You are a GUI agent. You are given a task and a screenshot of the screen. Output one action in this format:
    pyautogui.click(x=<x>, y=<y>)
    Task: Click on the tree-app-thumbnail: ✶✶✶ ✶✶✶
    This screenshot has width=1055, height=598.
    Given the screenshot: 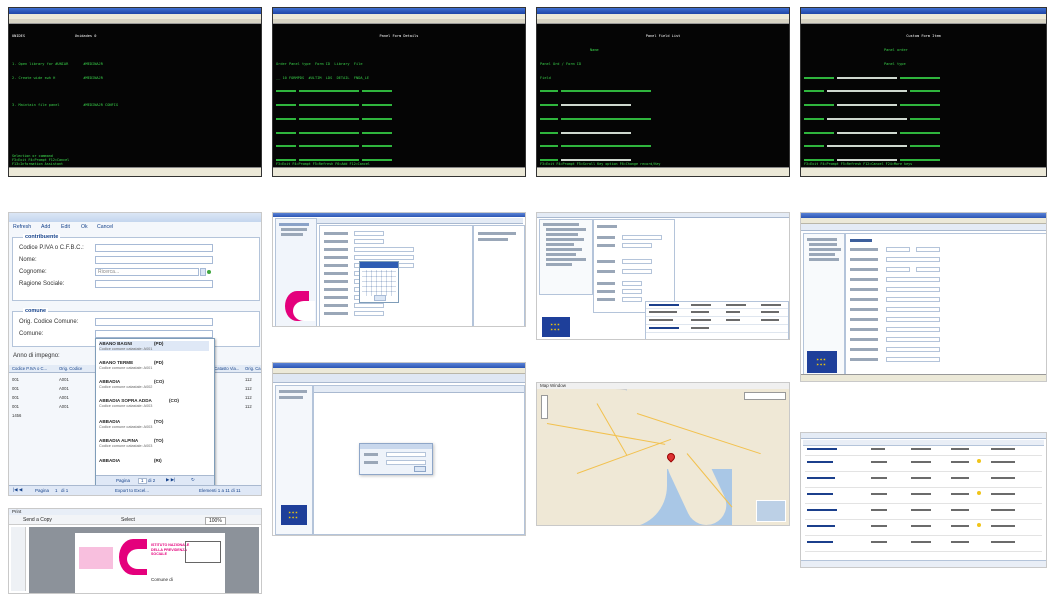 What is the action you would take?
    pyautogui.click(x=663, y=276)
    